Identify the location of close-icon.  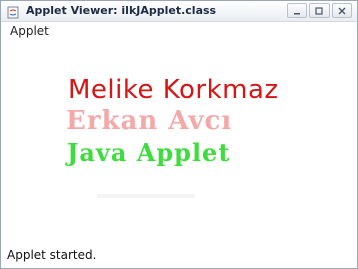
(342, 10).